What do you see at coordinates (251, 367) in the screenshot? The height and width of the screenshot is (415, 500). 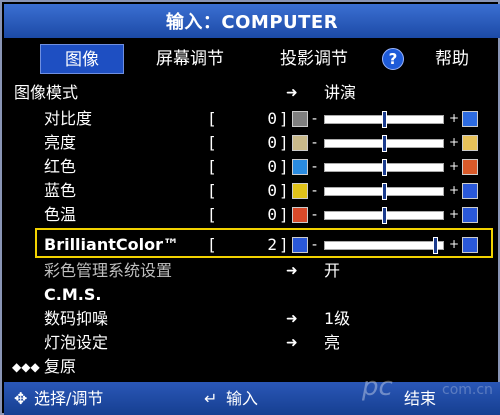 I see `reset-row: ◆◆◆ 复原` at bounding box center [251, 367].